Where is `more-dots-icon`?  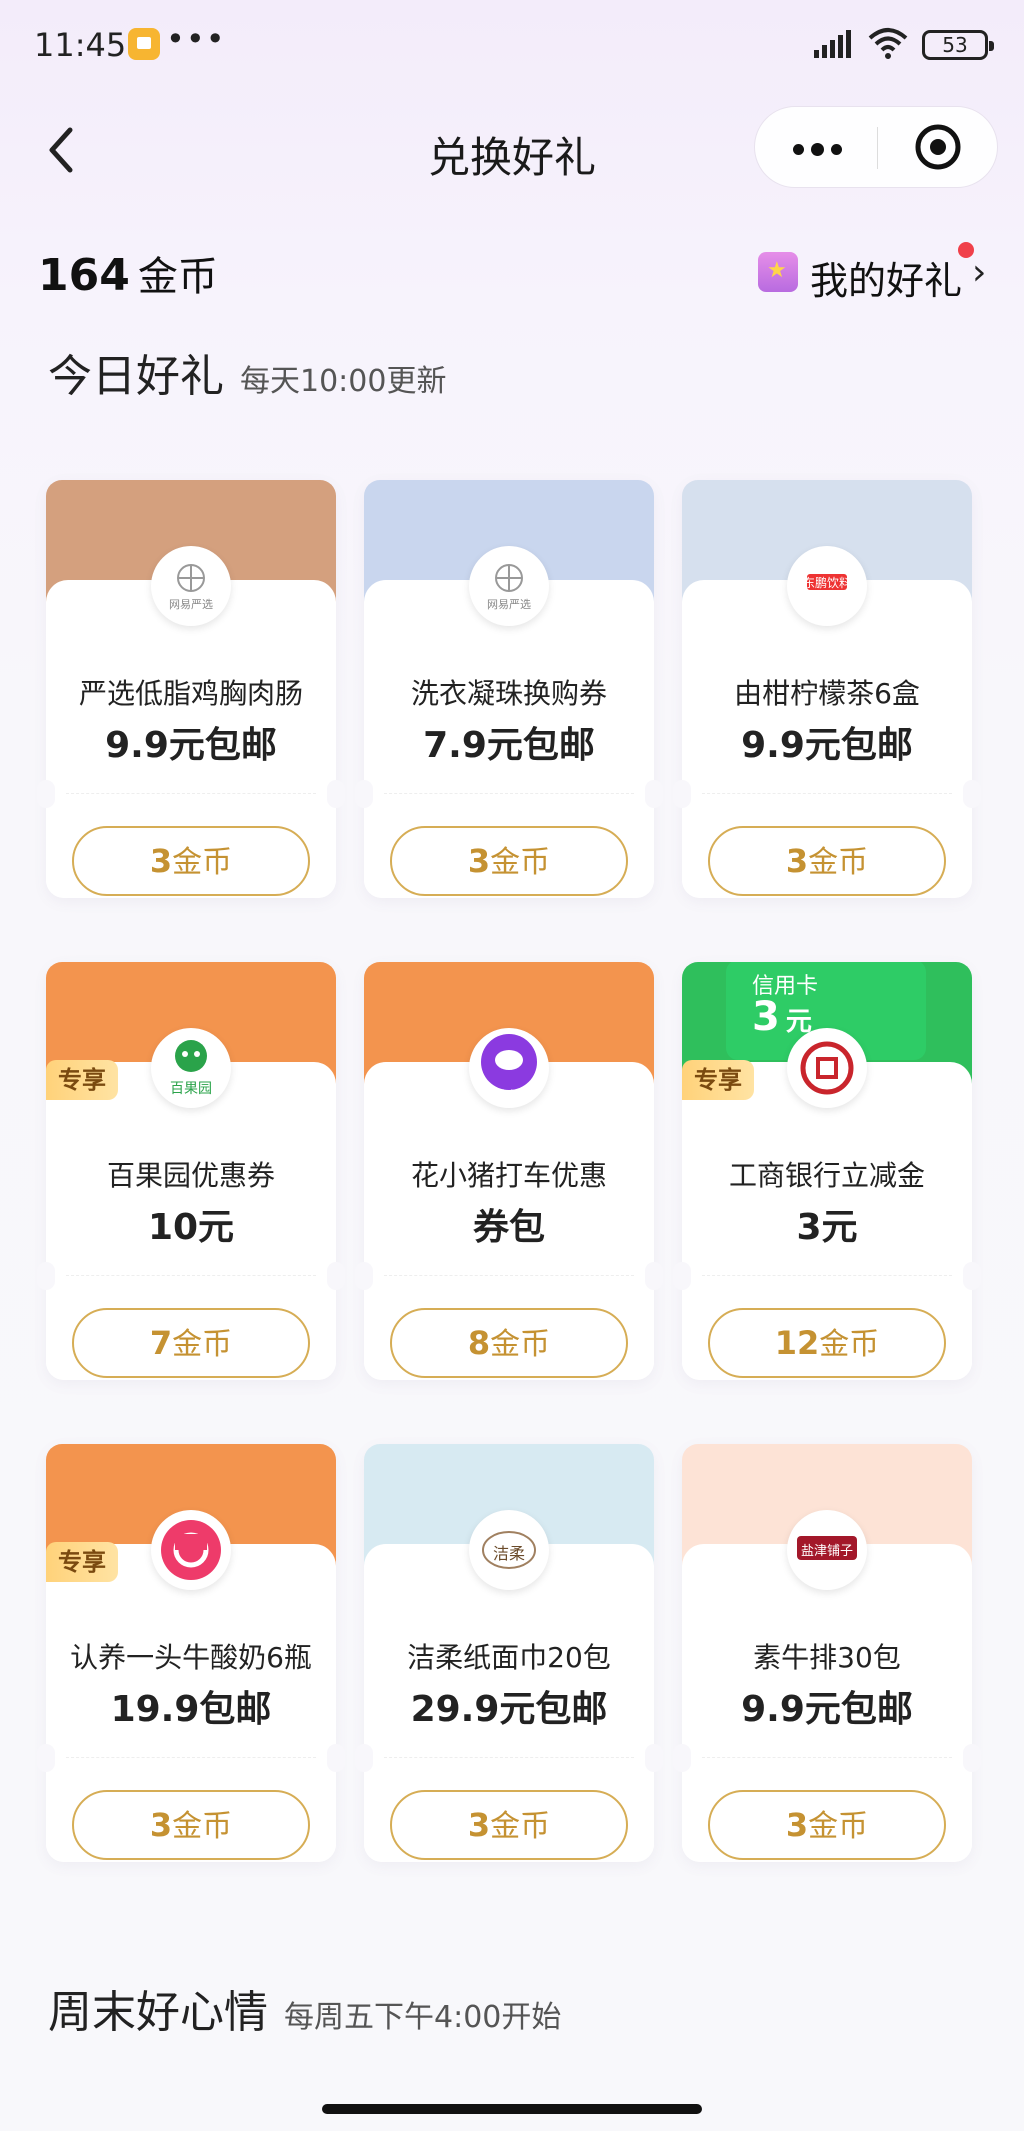
more-dots-icon is located at coordinates (816, 147).